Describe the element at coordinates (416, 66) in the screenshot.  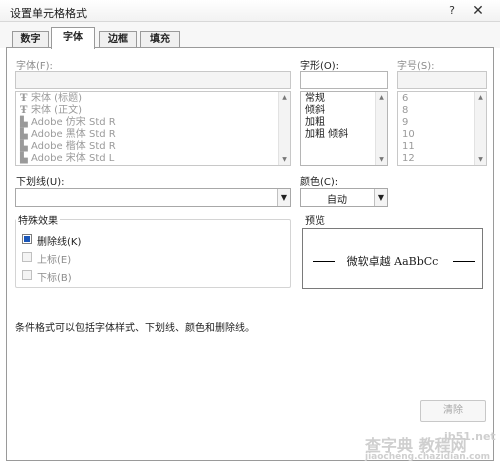
I see `font-size-label: 字号(S):` at that location.